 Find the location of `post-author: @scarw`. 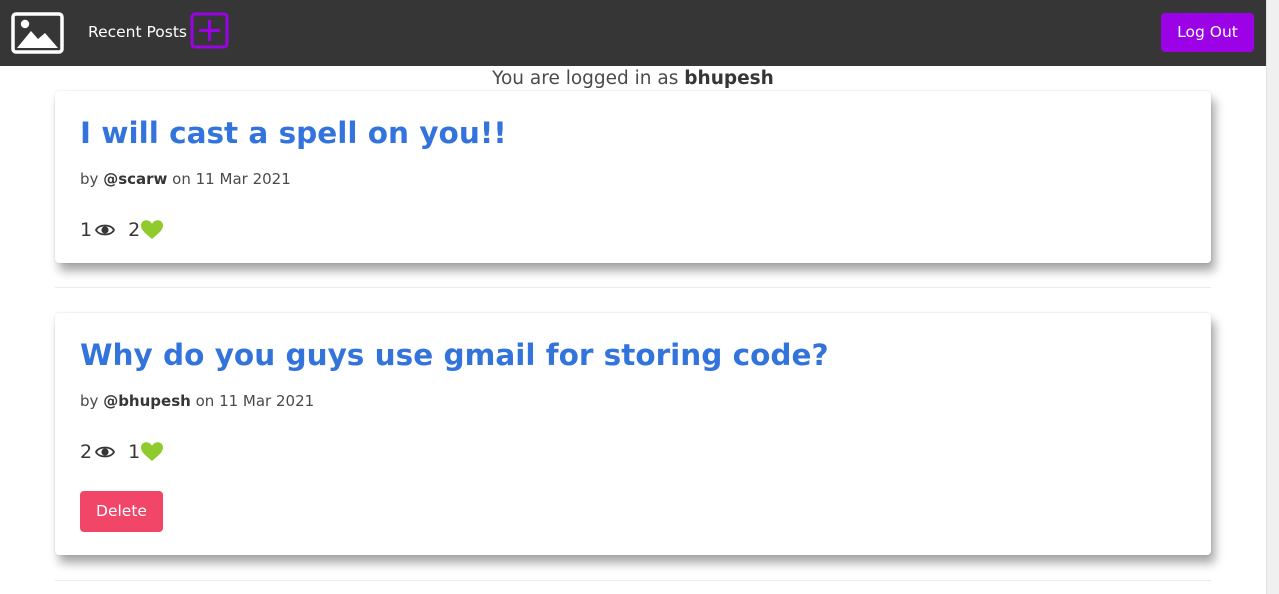

post-author: @scarw is located at coordinates (135, 179).